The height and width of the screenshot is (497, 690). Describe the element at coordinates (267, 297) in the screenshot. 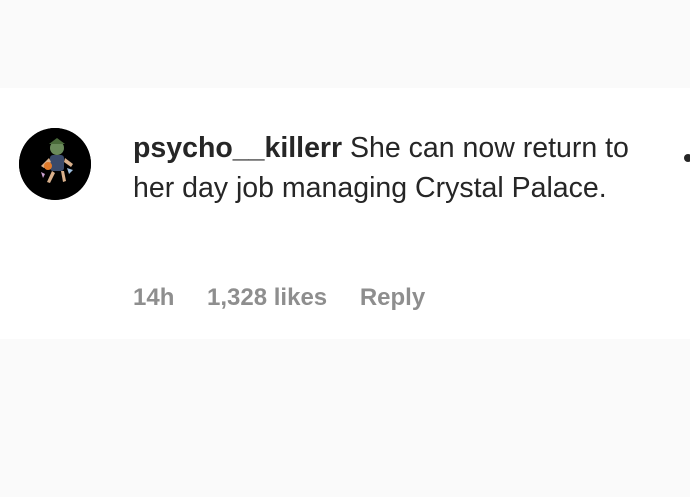

I see `comment-likes-count: 1,328 likes` at that location.